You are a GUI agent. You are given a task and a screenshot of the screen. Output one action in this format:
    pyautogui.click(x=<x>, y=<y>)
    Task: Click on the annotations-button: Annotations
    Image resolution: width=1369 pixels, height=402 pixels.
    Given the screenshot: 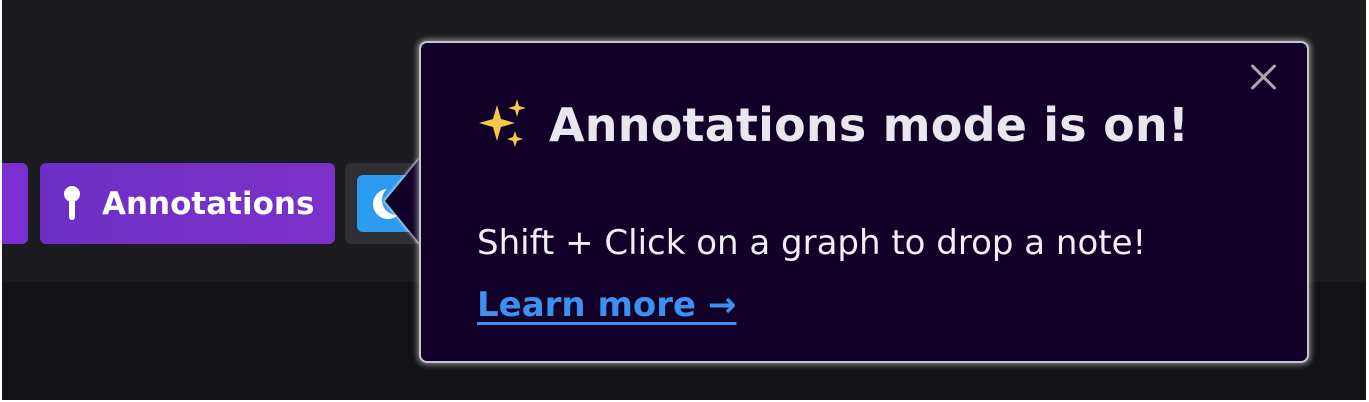 What is the action you would take?
    pyautogui.click(x=187, y=203)
    